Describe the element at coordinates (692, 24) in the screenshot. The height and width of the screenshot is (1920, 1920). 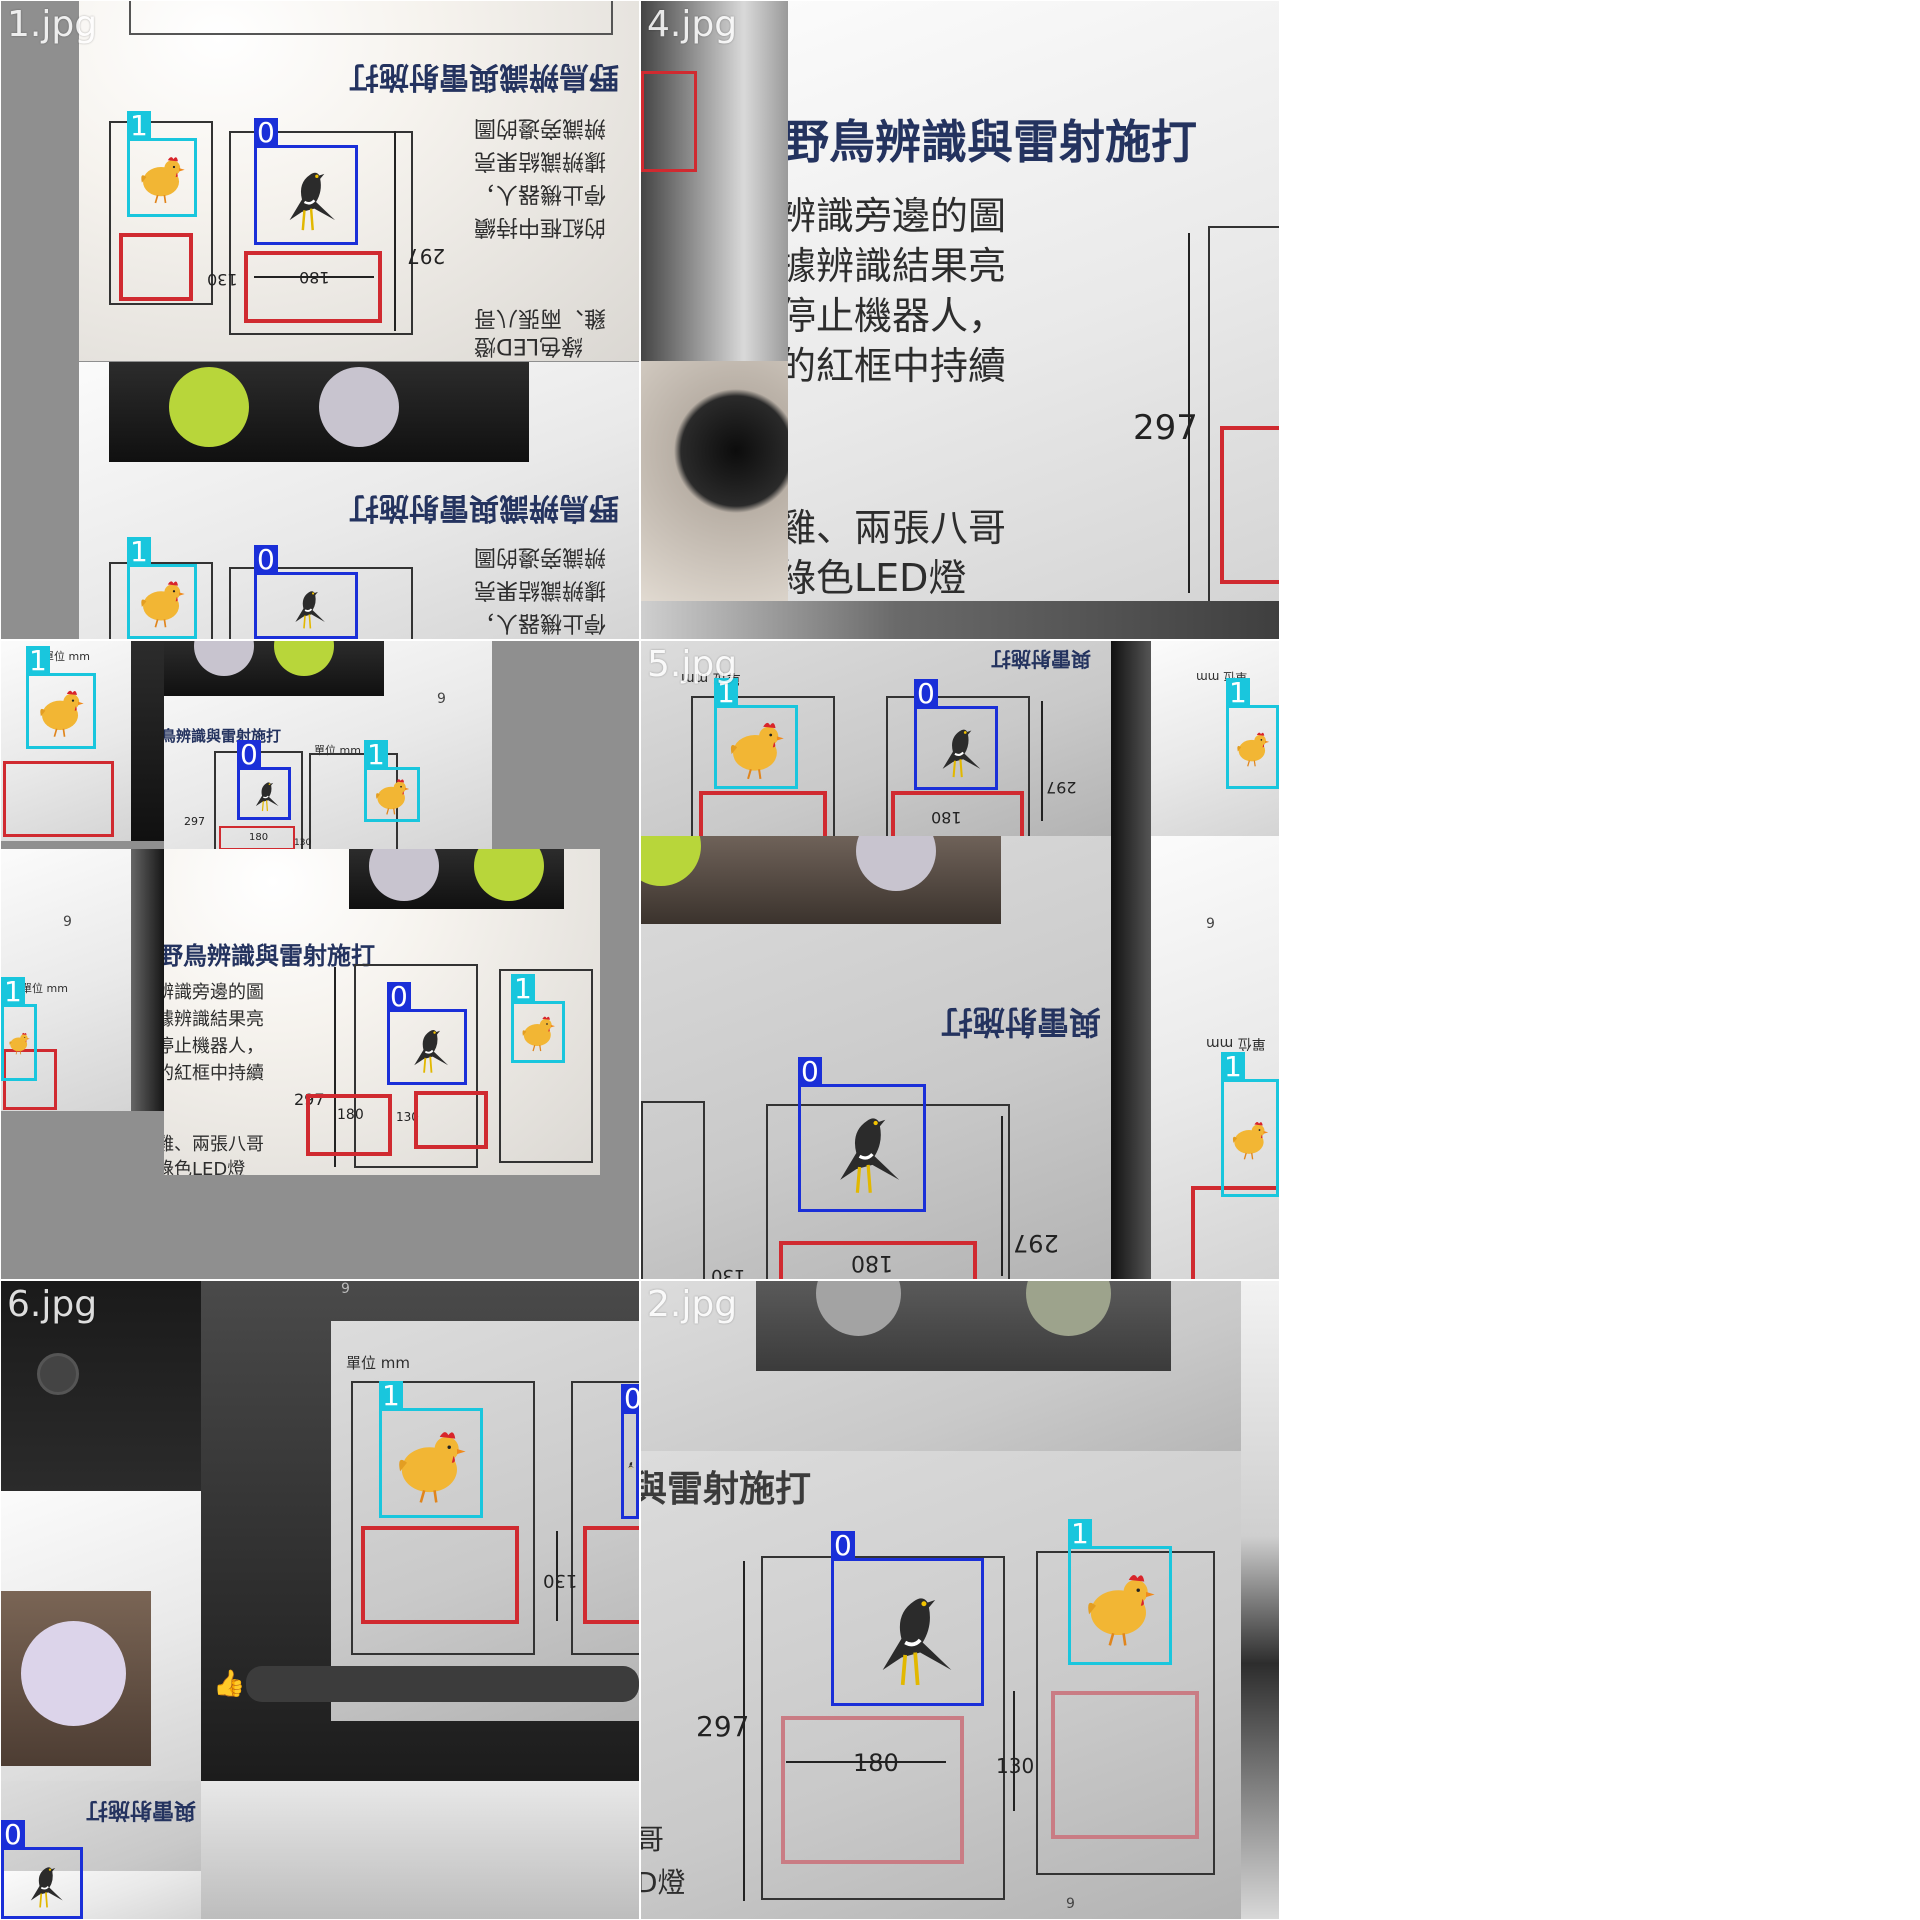
I see `tile-filename: 4.jpg` at that location.